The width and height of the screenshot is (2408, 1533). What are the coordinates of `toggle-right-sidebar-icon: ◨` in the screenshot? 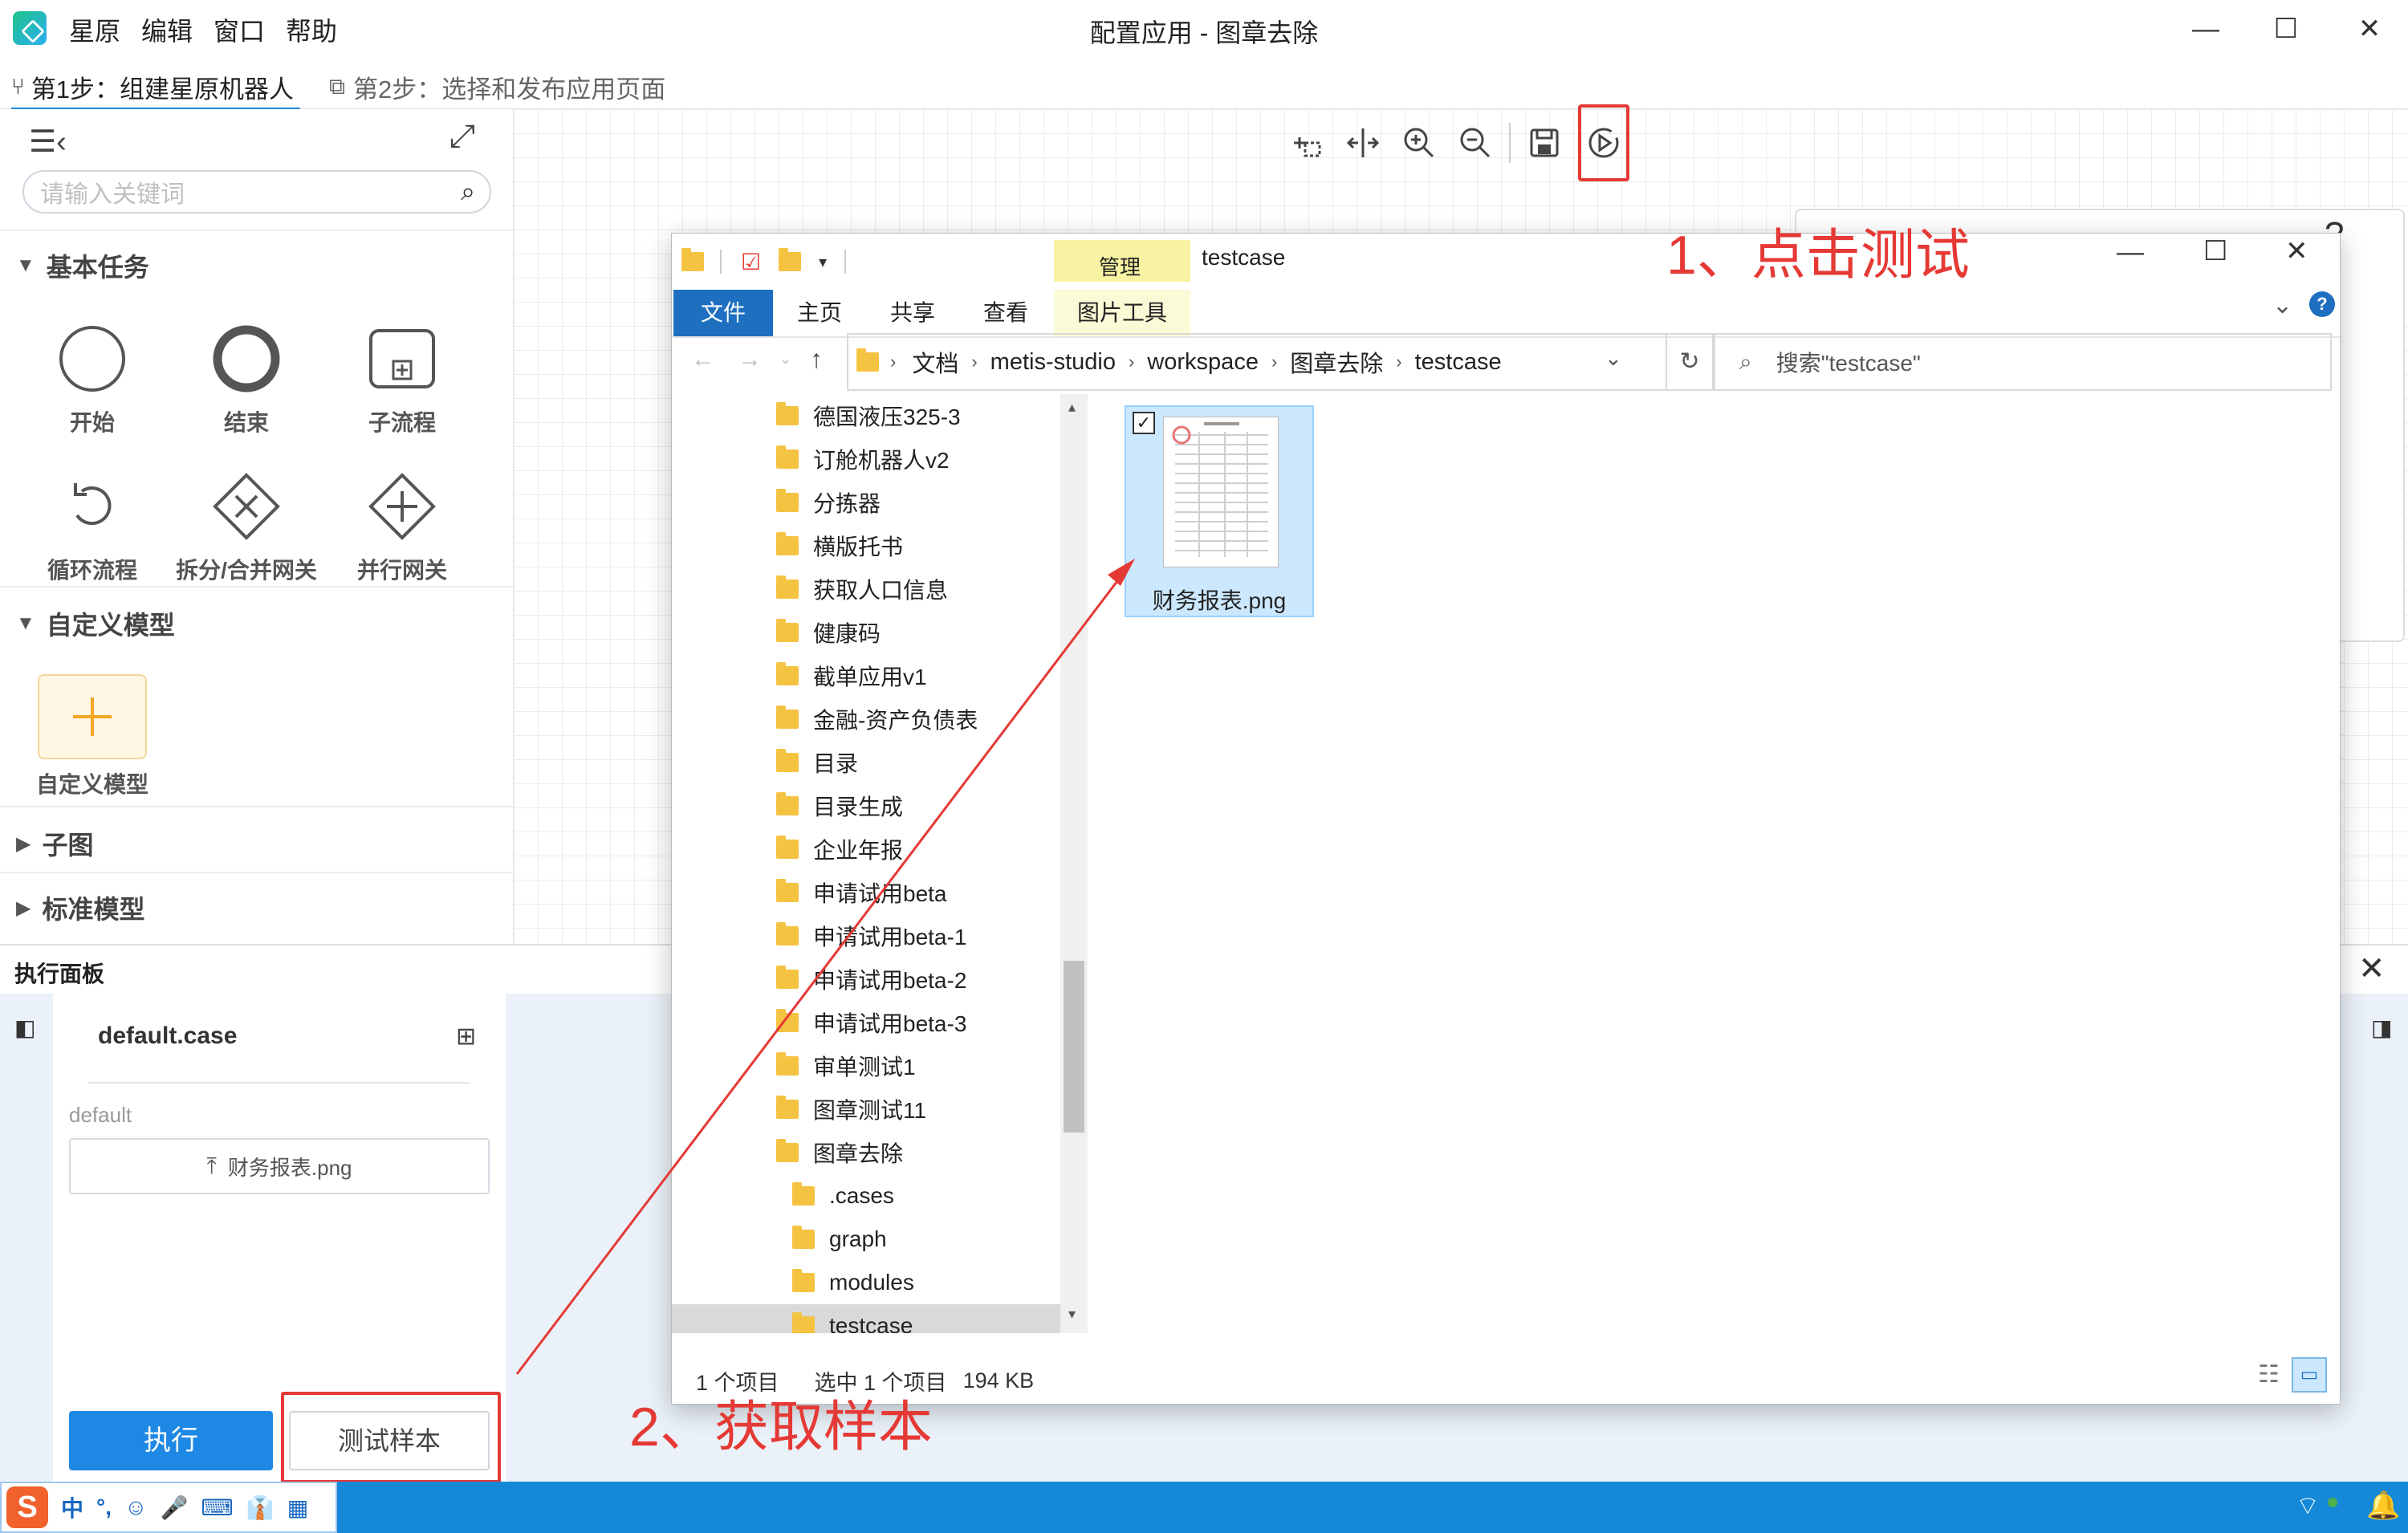 It's located at (2381, 1028).